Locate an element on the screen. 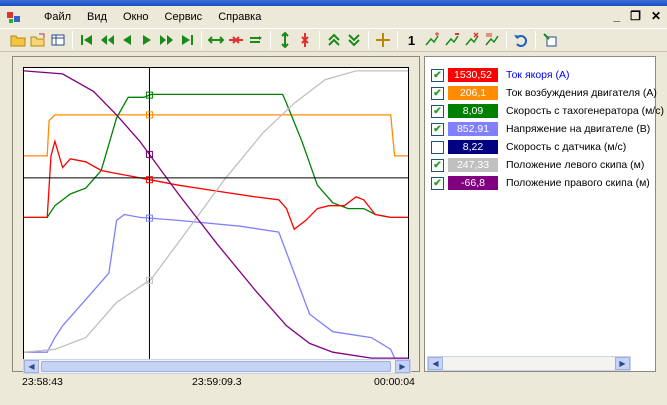 The width and height of the screenshot is (667, 405). menu-service: Сервис is located at coordinates (184, 17).